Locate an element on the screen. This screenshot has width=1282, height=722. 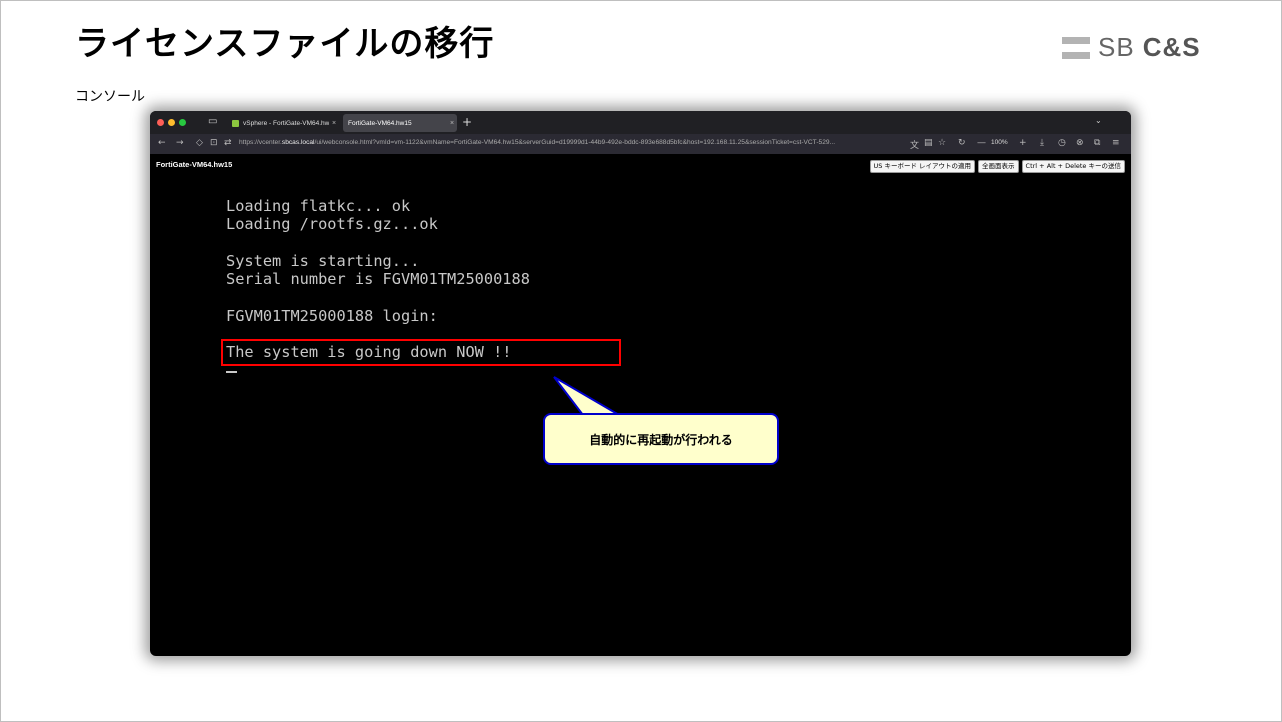
slide-subtitle: コンソール is located at coordinates (110, 97).